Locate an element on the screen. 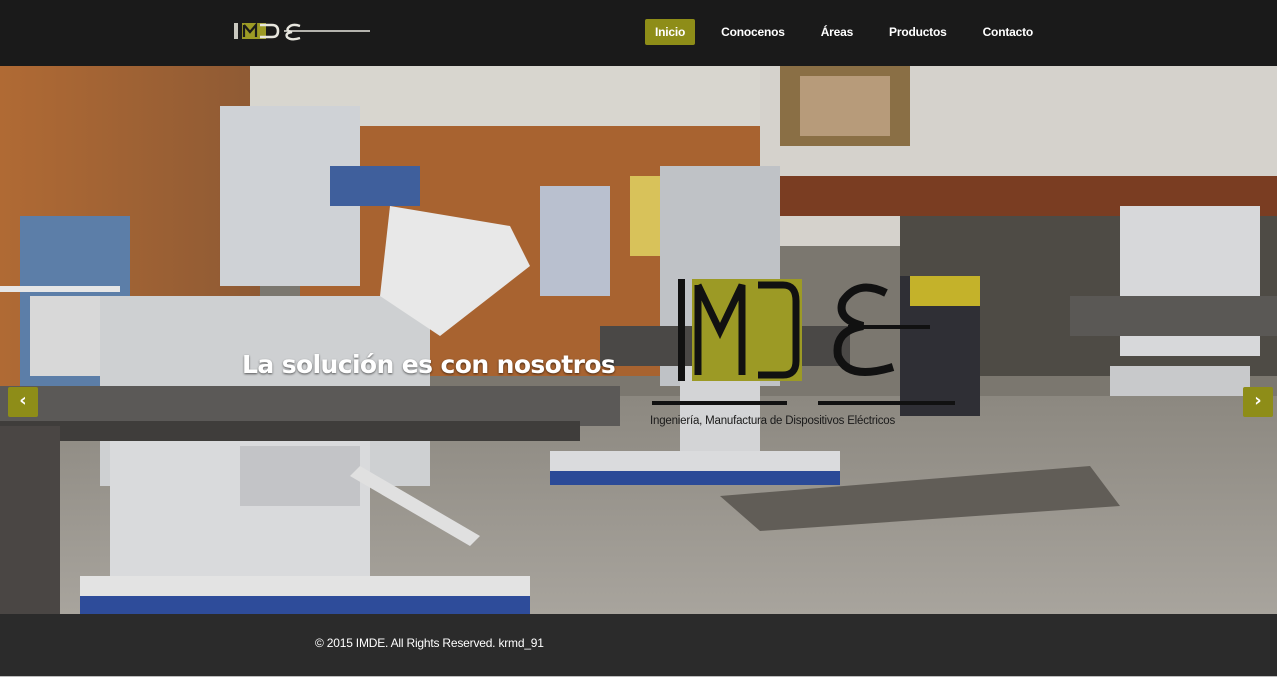  slider-prev-button: ‹ is located at coordinates (23, 402).